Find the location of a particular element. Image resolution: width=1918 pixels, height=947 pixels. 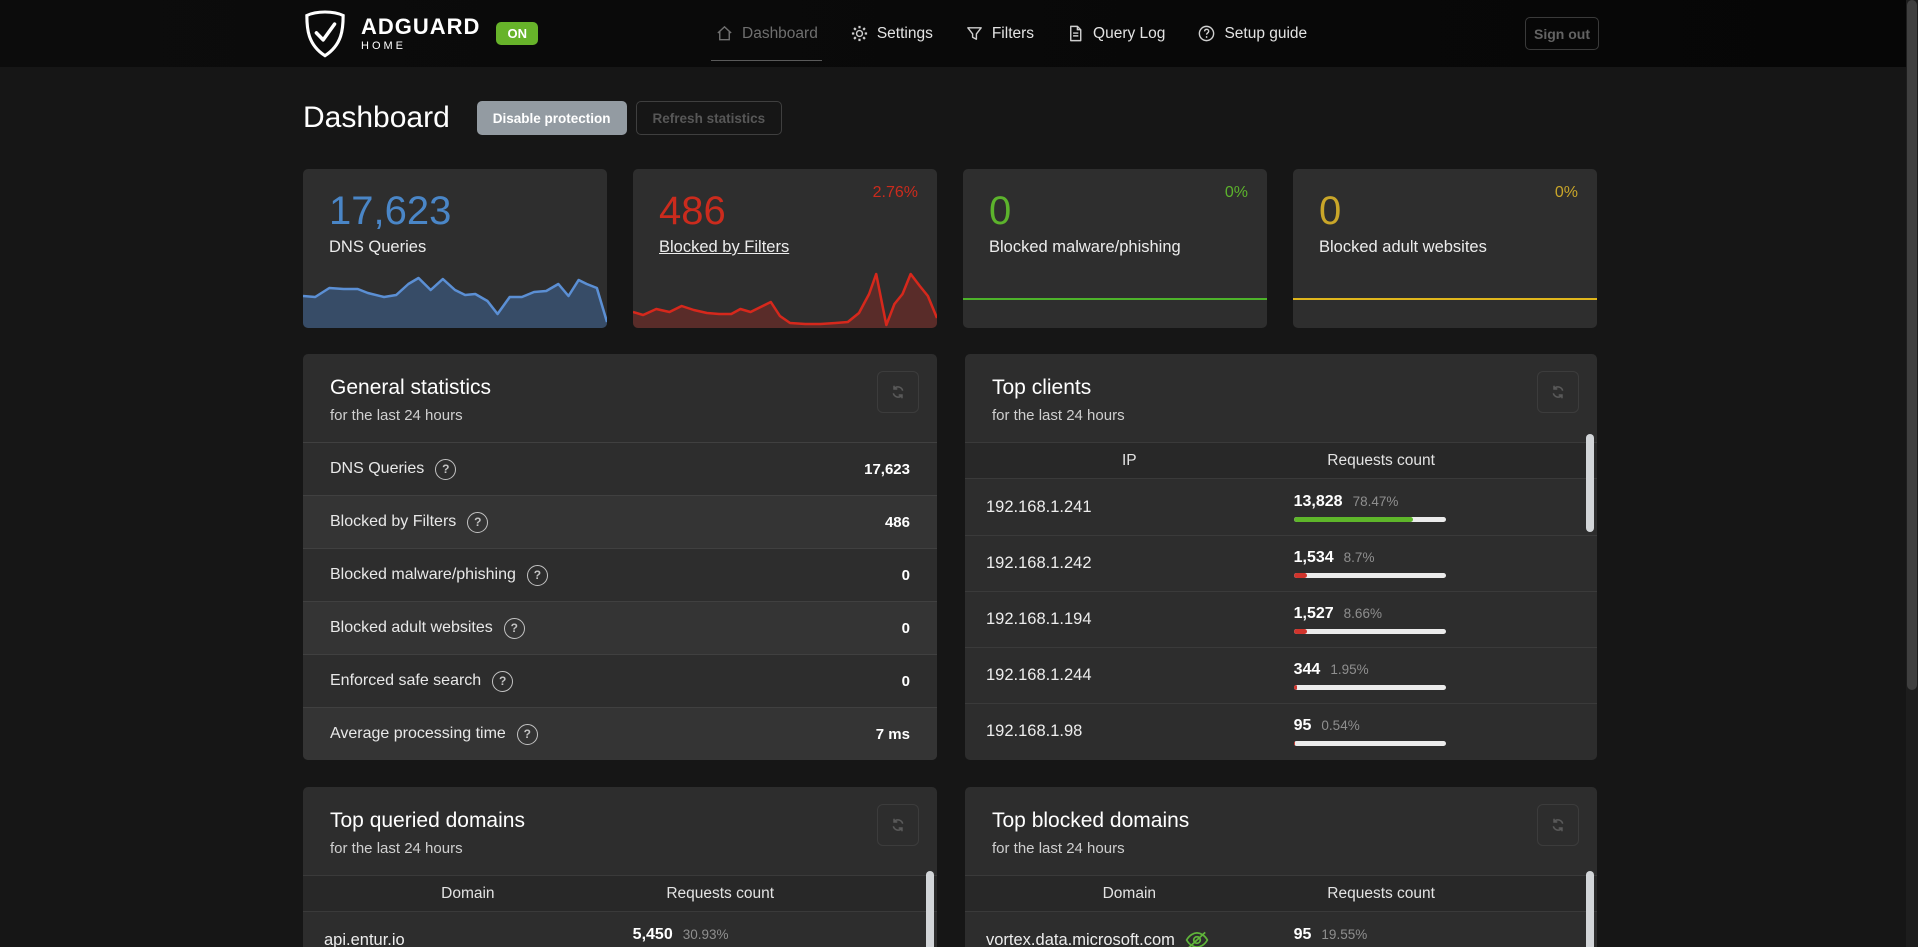

top-blocked-domains-subtitle: for the last 24 hours is located at coordinates (1058, 848).